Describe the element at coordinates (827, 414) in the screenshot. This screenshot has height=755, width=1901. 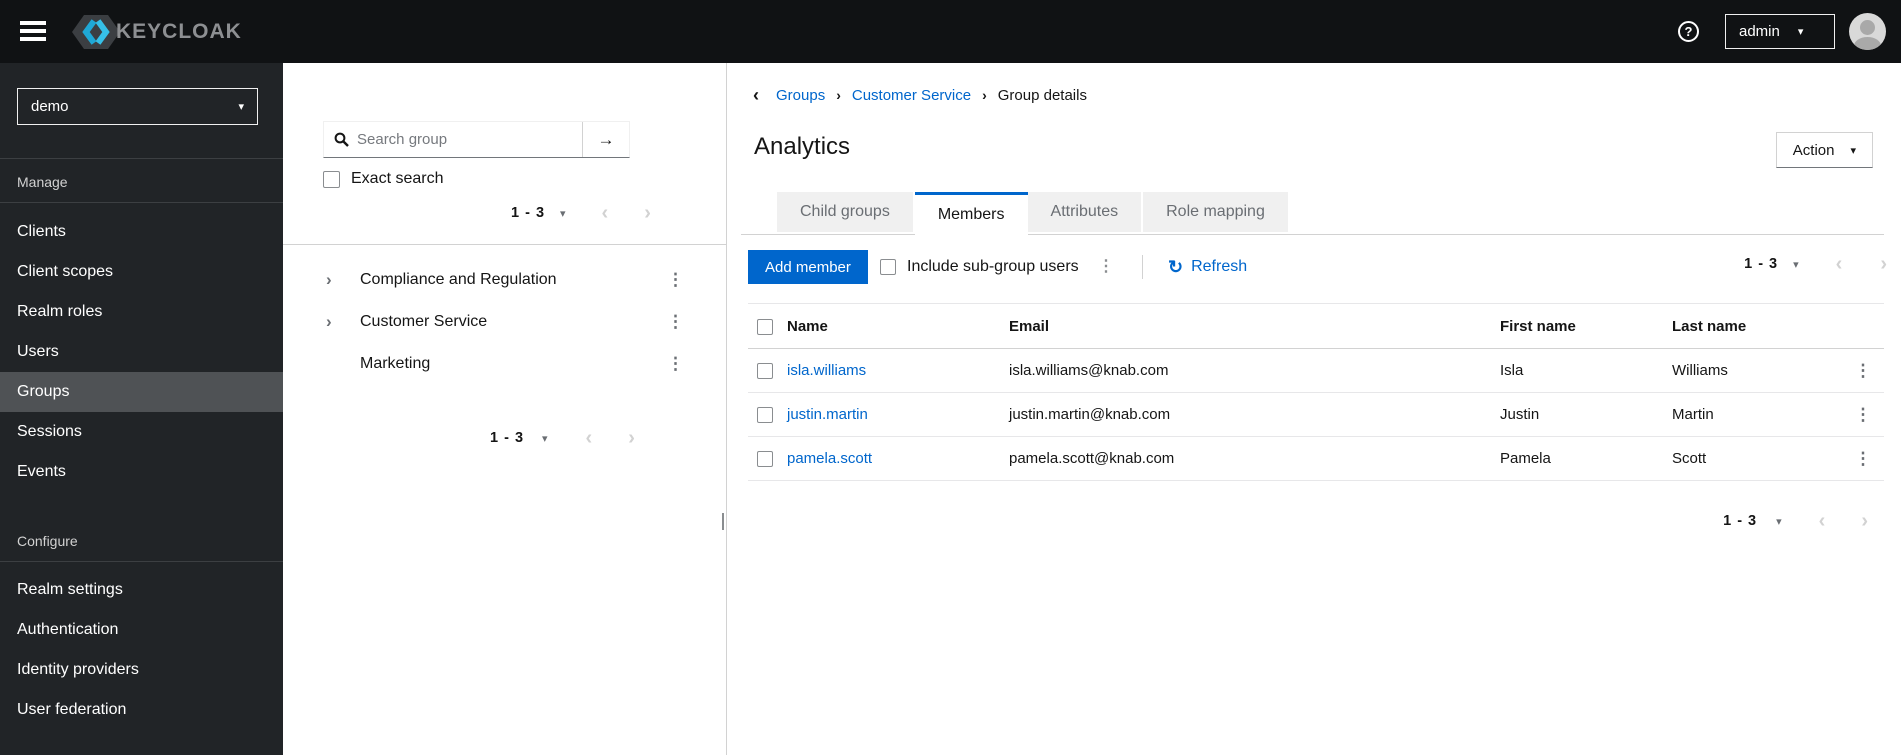
I see `member-name-link: justin.martin` at that location.